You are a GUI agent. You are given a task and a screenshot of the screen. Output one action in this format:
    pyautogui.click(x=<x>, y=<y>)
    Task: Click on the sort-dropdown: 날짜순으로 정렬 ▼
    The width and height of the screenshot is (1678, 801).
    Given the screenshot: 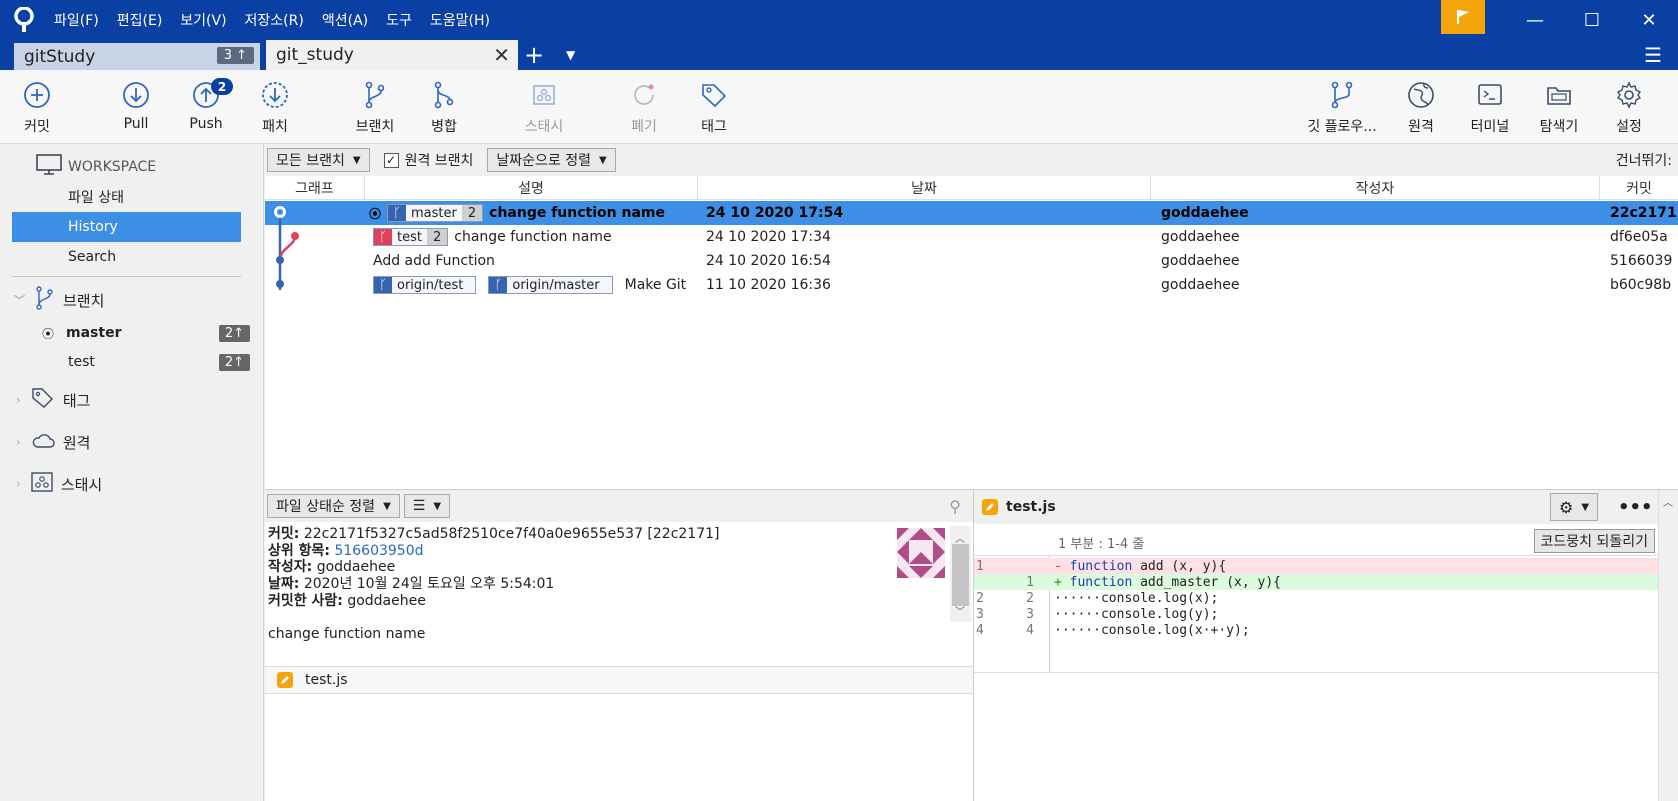 What is the action you would take?
    pyautogui.click(x=551, y=160)
    